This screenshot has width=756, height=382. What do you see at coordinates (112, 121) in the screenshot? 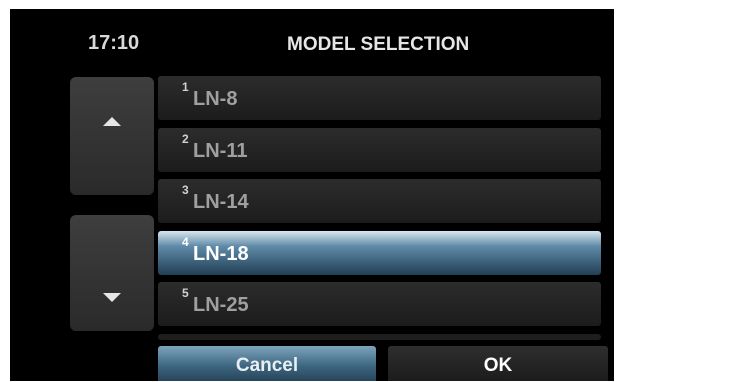
I see `triangle-up-icon` at bounding box center [112, 121].